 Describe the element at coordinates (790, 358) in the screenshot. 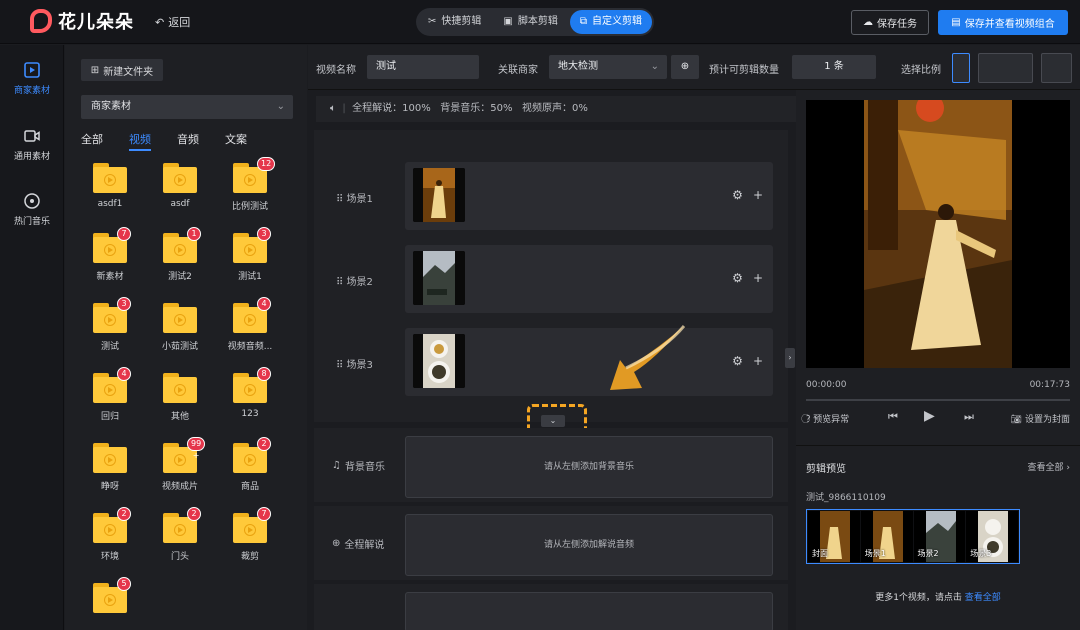

I see `panel-collapse-handle: ›` at that location.